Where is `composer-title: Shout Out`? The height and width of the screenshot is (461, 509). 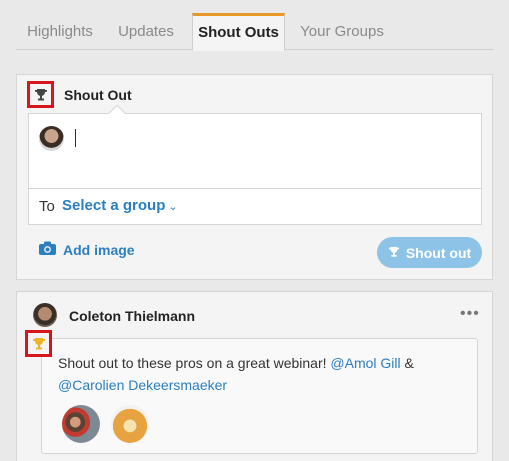 composer-title: Shout Out is located at coordinates (98, 95).